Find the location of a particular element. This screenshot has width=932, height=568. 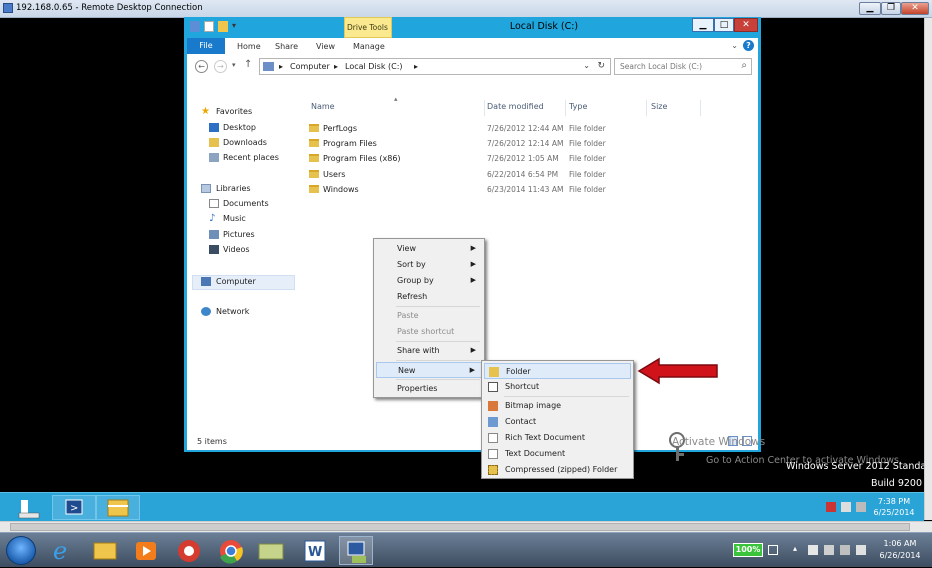

nav-pictures: Pictures is located at coordinates (239, 234).